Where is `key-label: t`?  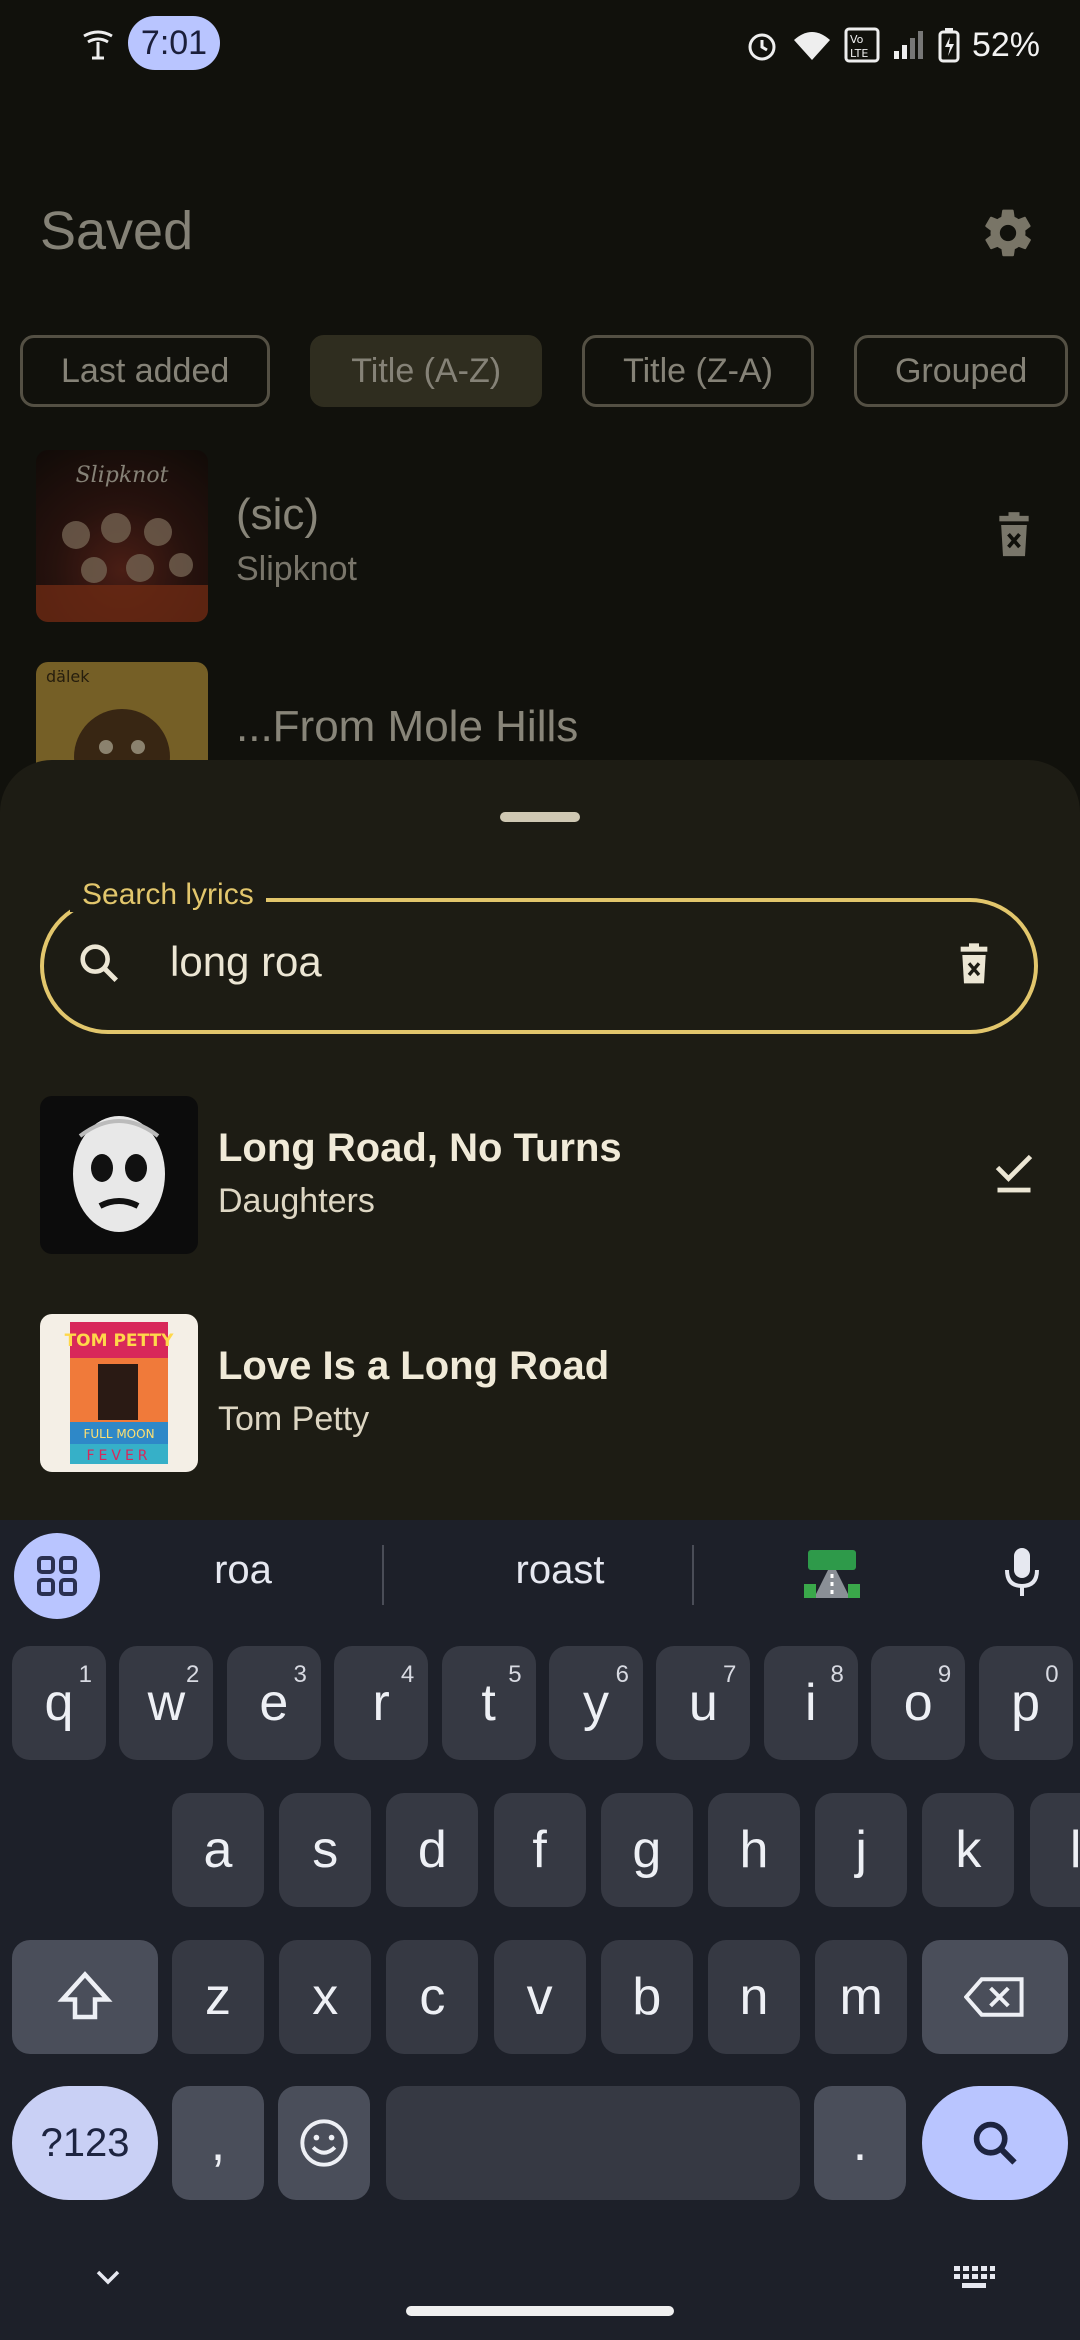
key-label: t is located at coordinates (488, 1703).